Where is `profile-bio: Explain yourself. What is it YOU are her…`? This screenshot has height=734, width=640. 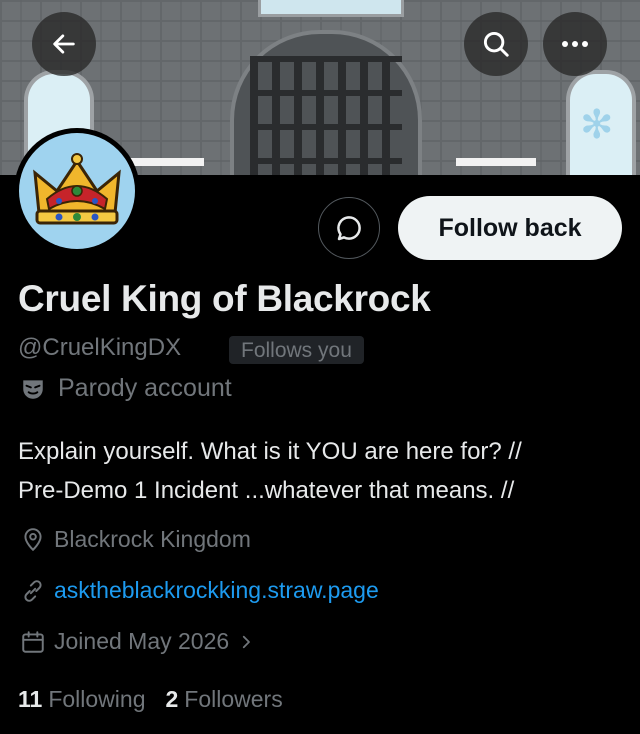
profile-bio: Explain yourself. What is it YOU are her… is located at coordinates (323, 471).